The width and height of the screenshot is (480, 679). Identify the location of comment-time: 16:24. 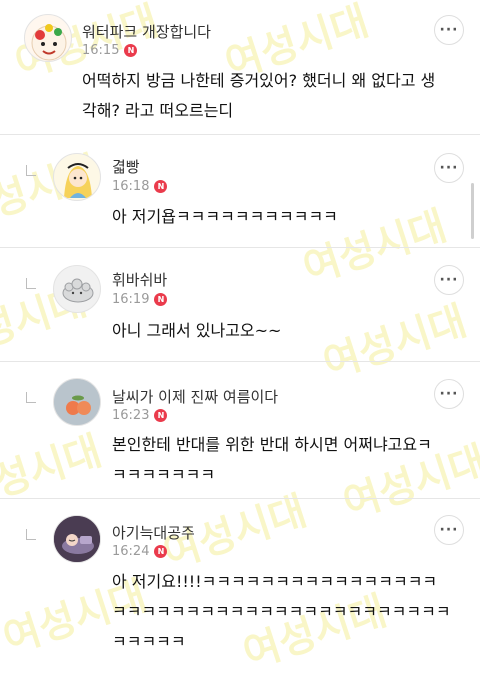
(131, 551).